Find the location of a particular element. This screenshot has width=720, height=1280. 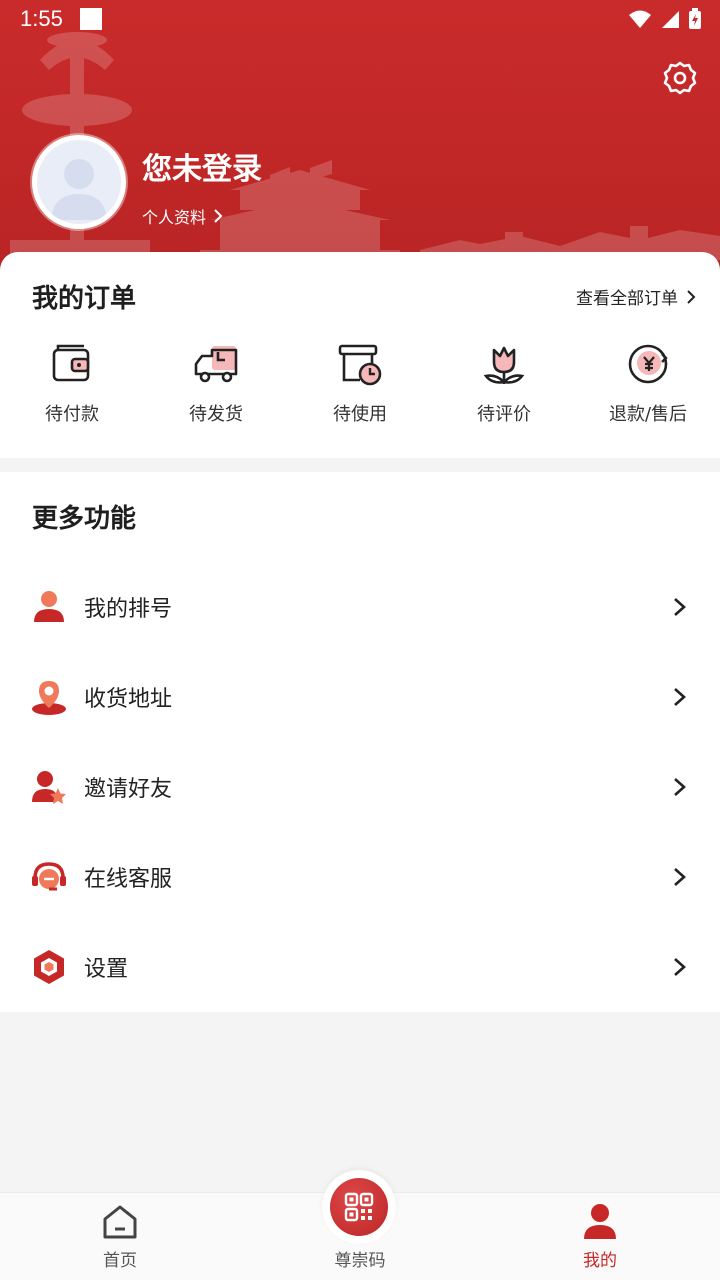

gear-icon is located at coordinates (680, 78).